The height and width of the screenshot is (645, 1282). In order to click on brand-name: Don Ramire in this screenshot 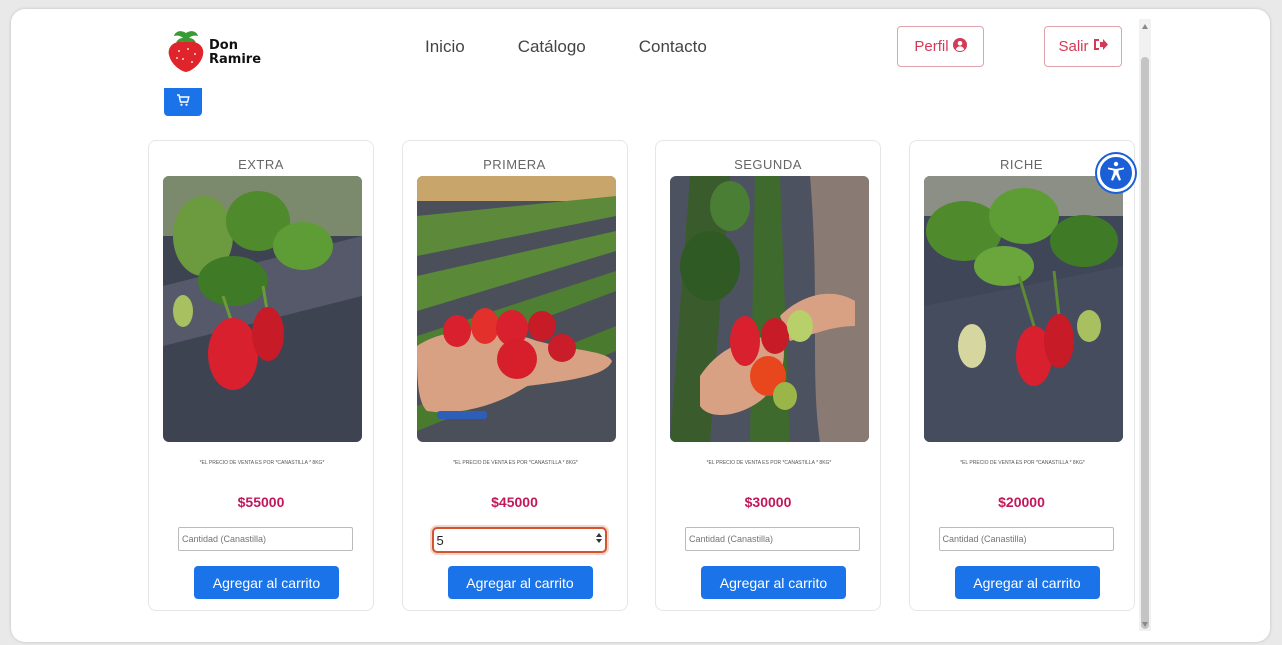, I will do `click(235, 52)`.